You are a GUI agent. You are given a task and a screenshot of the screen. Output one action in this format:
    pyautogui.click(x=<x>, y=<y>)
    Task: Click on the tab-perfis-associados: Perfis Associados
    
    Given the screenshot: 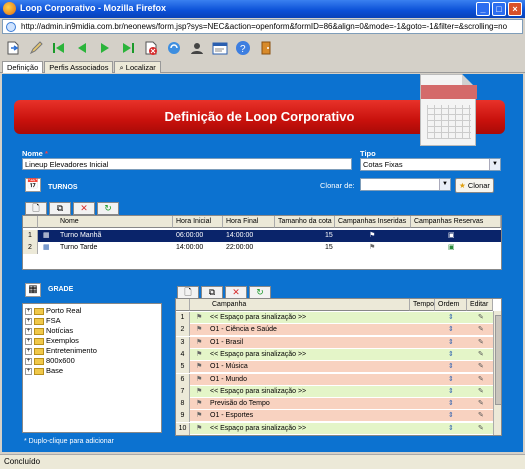 What is the action you would take?
    pyautogui.click(x=79, y=67)
    